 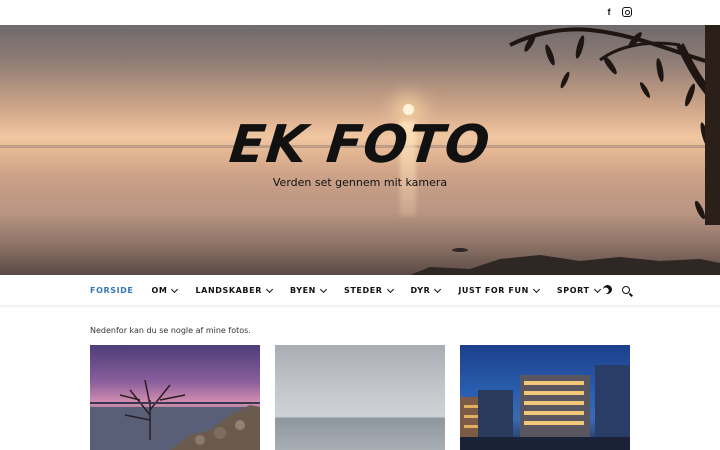 I want to click on nav-item-forside: FORSIDE, so click(x=111, y=290).